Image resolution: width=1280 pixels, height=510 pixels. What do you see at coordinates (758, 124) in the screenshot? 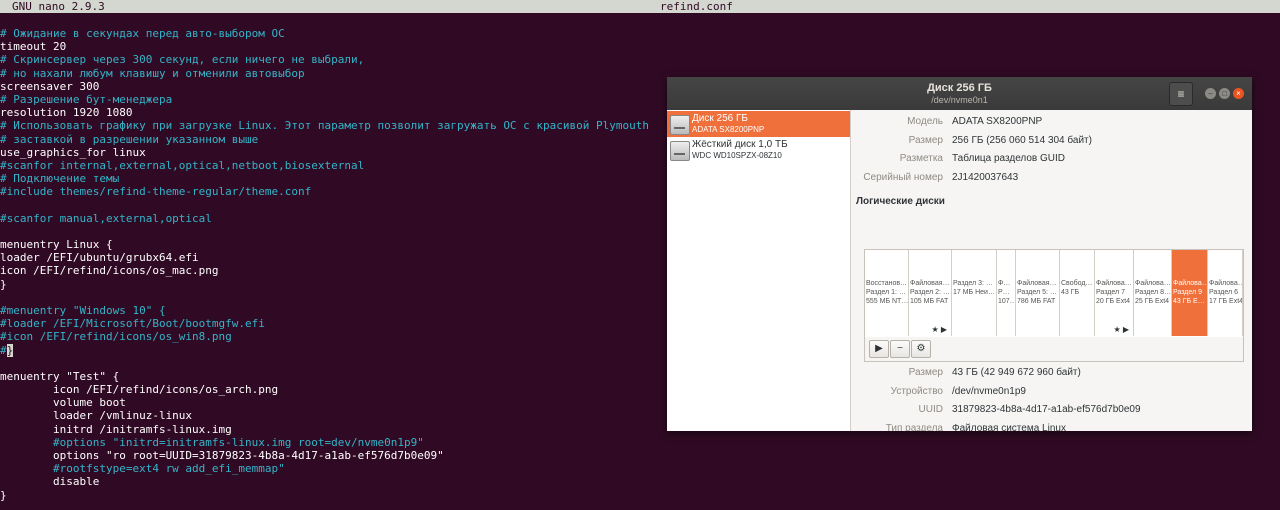
I see `sidebar-disk-item: Диск 256 ГБ ADATA SX8200PNP` at bounding box center [758, 124].